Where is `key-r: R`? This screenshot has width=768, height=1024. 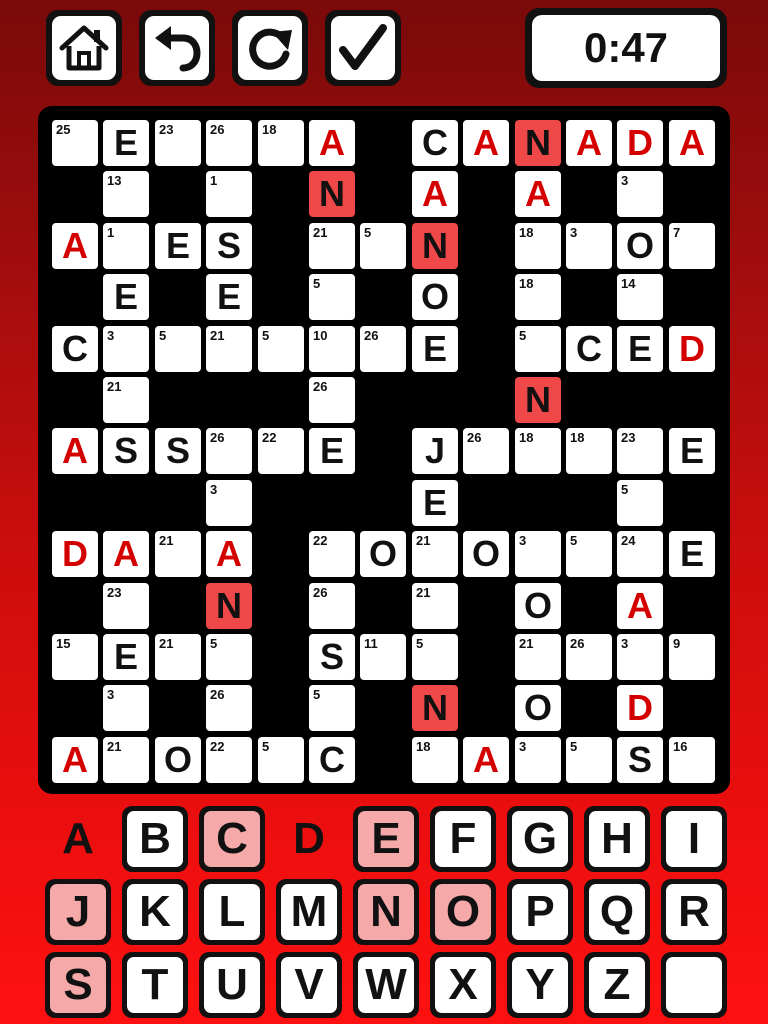
key-r: R is located at coordinates (694, 912).